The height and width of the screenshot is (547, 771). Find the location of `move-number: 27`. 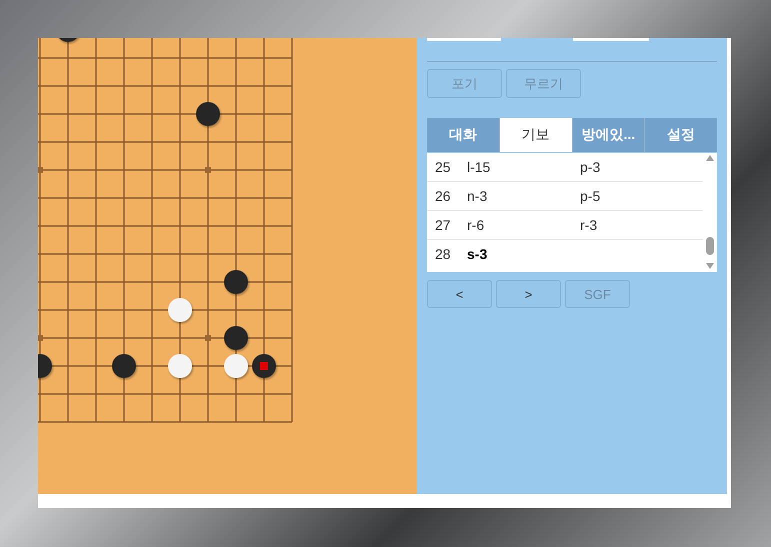

move-number: 27 is located at coordinates (443, 225).